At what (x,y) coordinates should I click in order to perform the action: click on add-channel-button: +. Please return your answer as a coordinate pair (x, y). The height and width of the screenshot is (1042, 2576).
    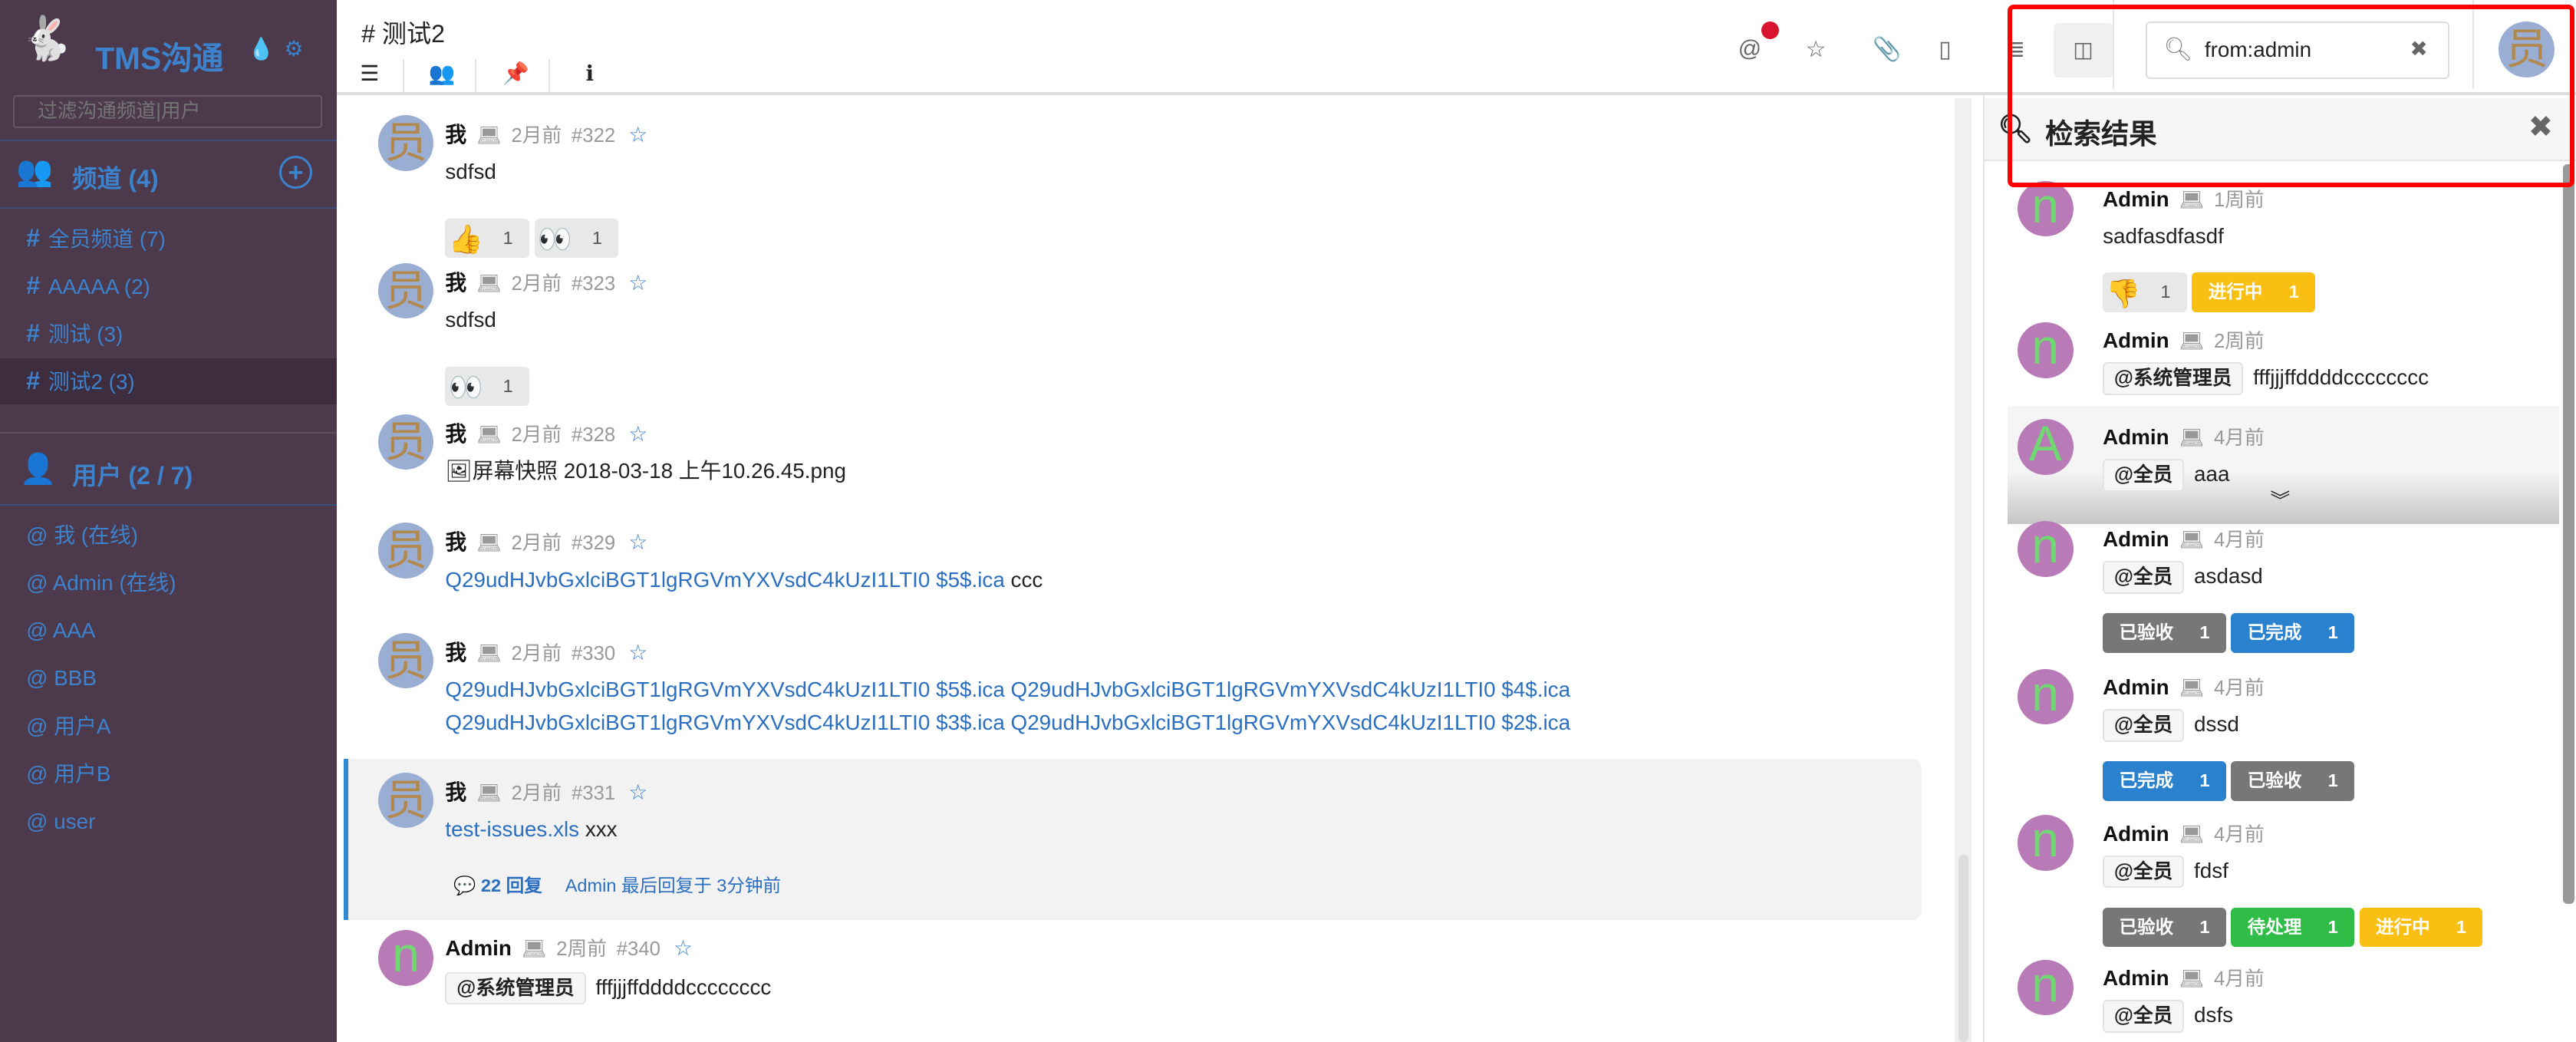
    Looking at the image, I should click on (295, 173).